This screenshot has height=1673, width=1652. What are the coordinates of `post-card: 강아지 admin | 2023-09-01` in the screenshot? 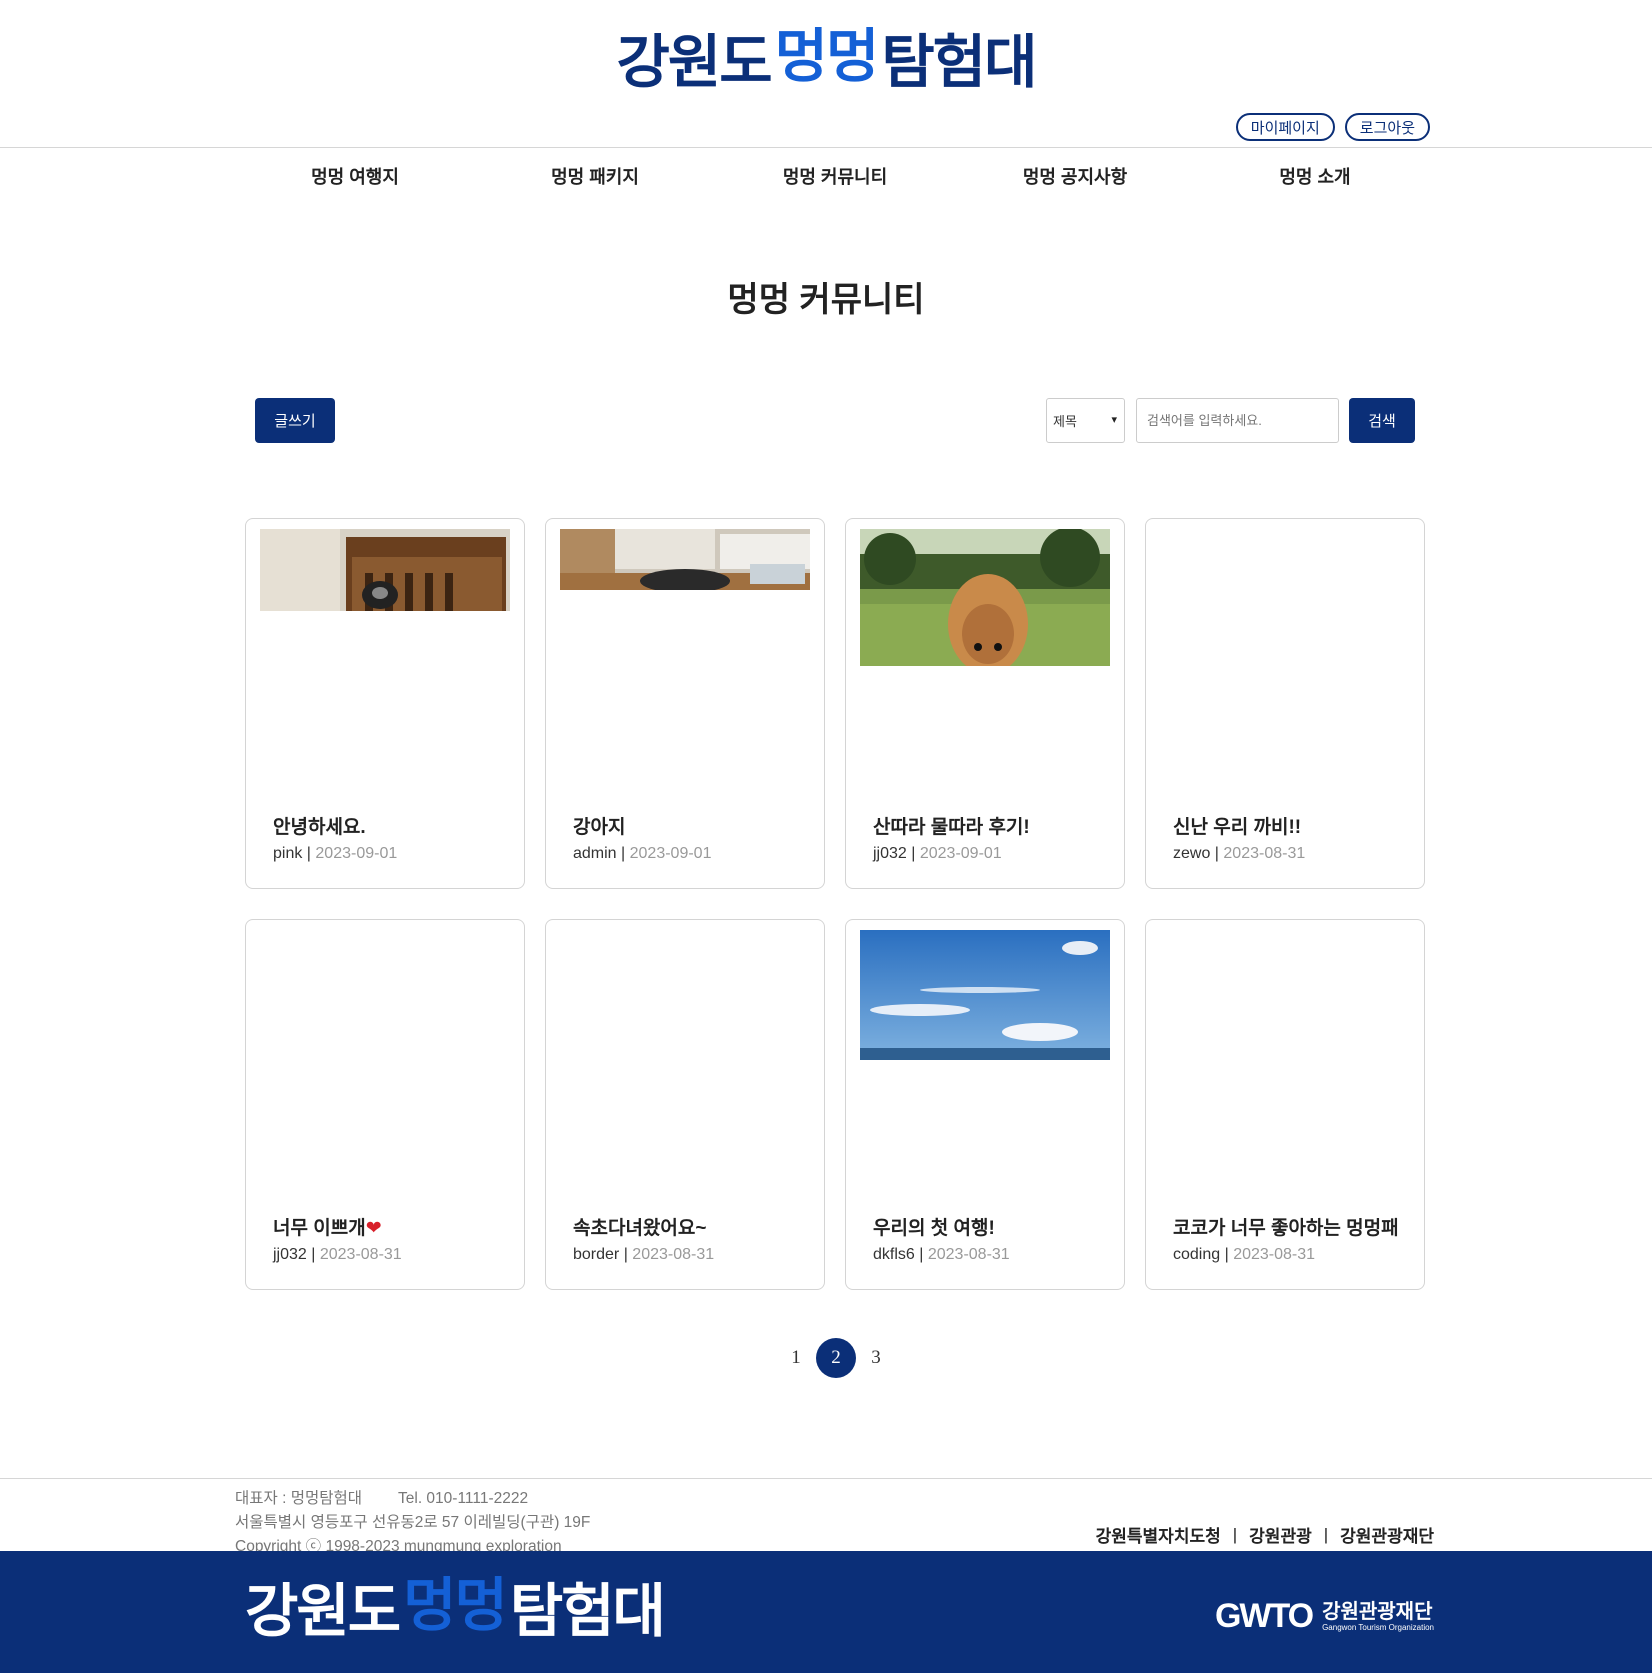 It's located at (685, 703).